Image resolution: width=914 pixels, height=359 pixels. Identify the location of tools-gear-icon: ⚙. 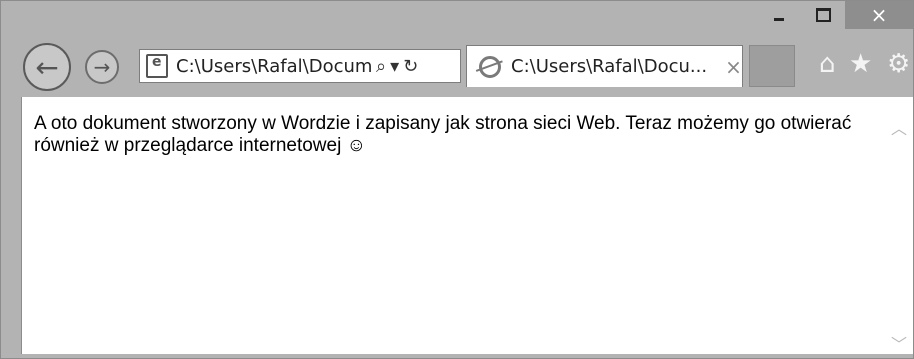
(898, 64).